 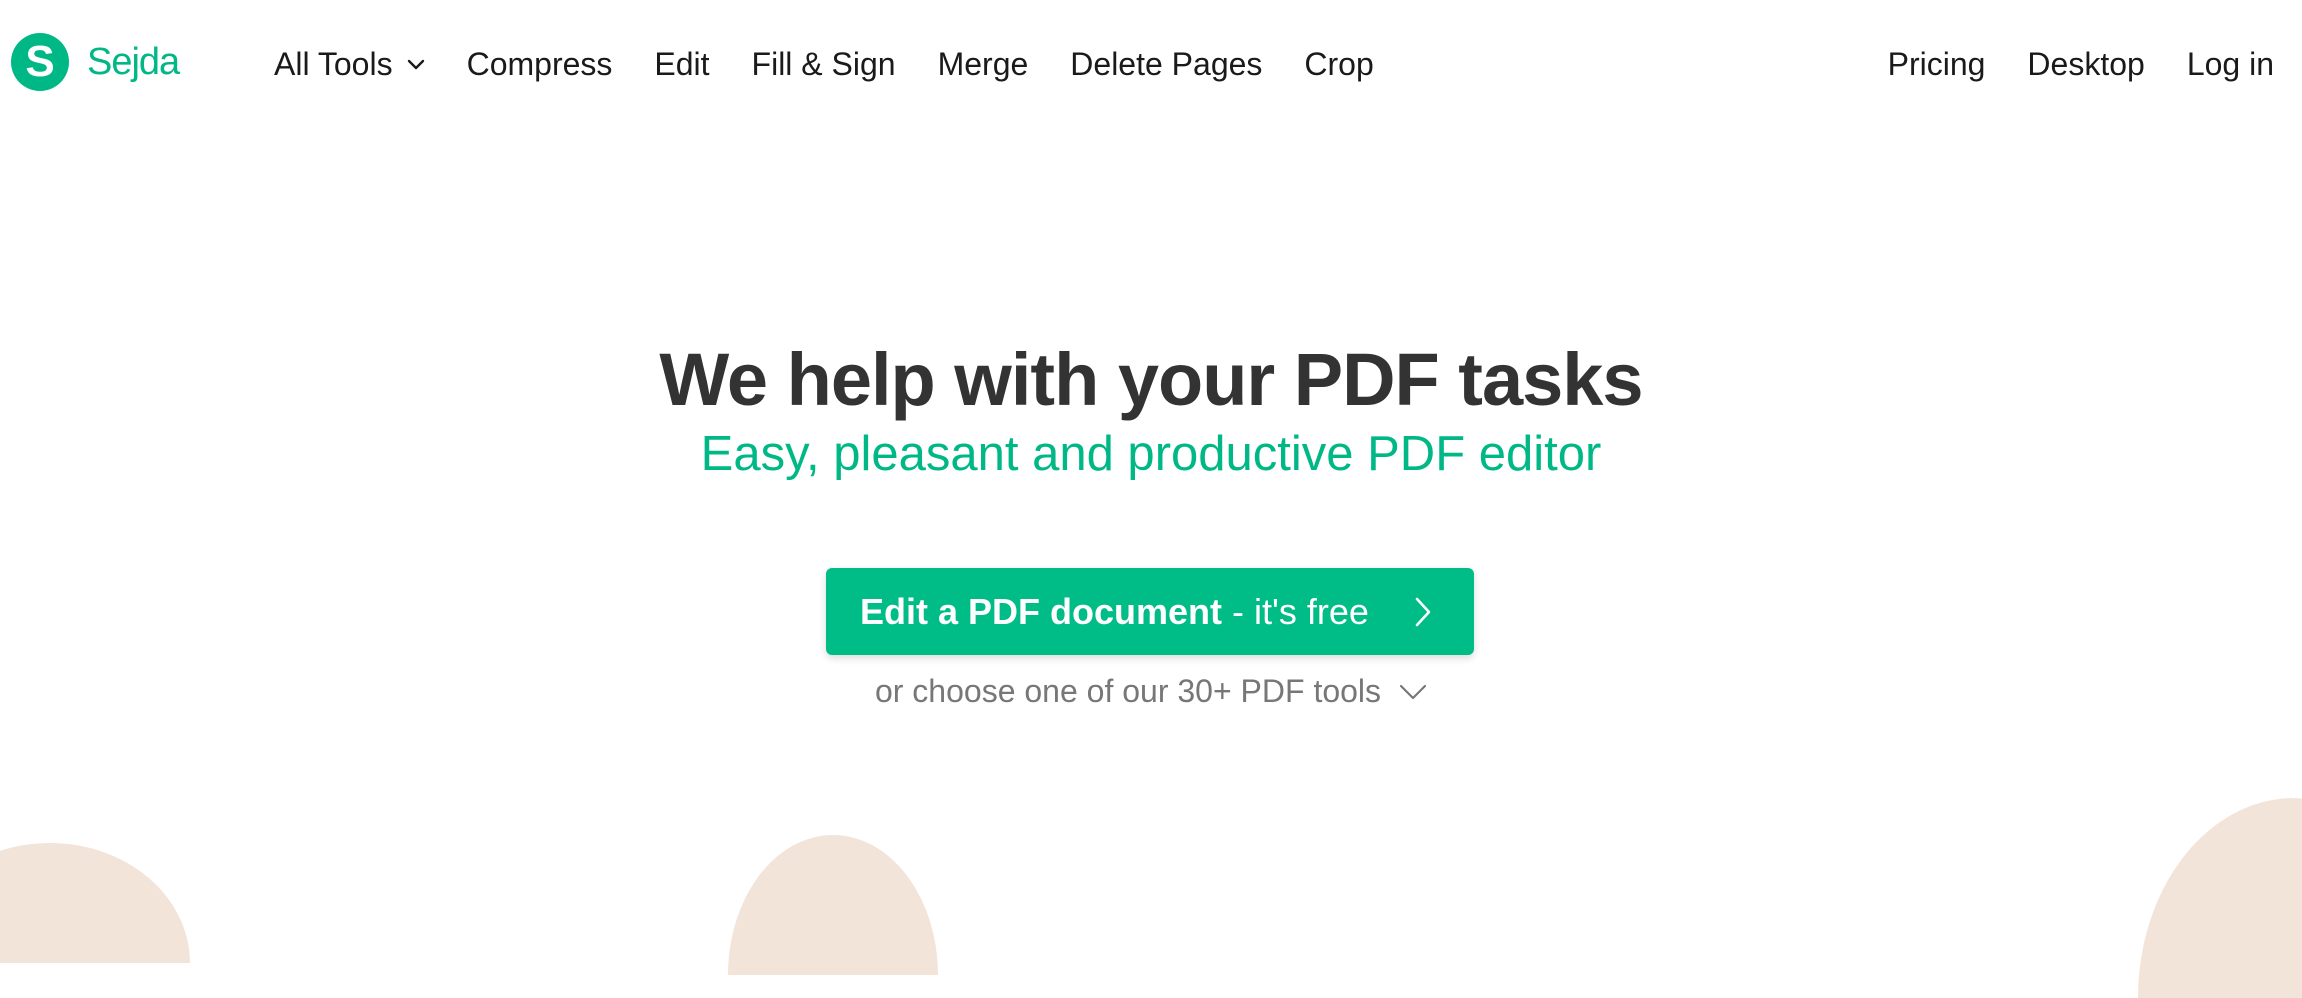 I want to click on nav-item-merge: Merge, so click(x=983, y=64).